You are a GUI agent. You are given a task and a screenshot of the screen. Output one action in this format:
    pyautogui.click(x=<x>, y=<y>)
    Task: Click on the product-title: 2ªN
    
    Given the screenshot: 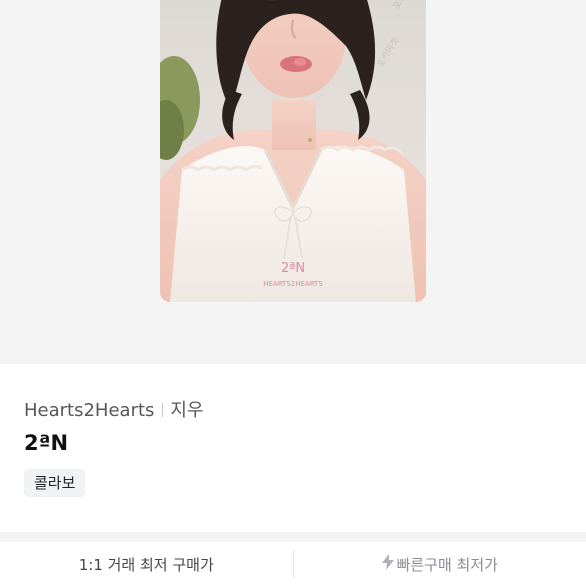 What is the action you would take?
    pyautogui.click(x=46, y=443)
    